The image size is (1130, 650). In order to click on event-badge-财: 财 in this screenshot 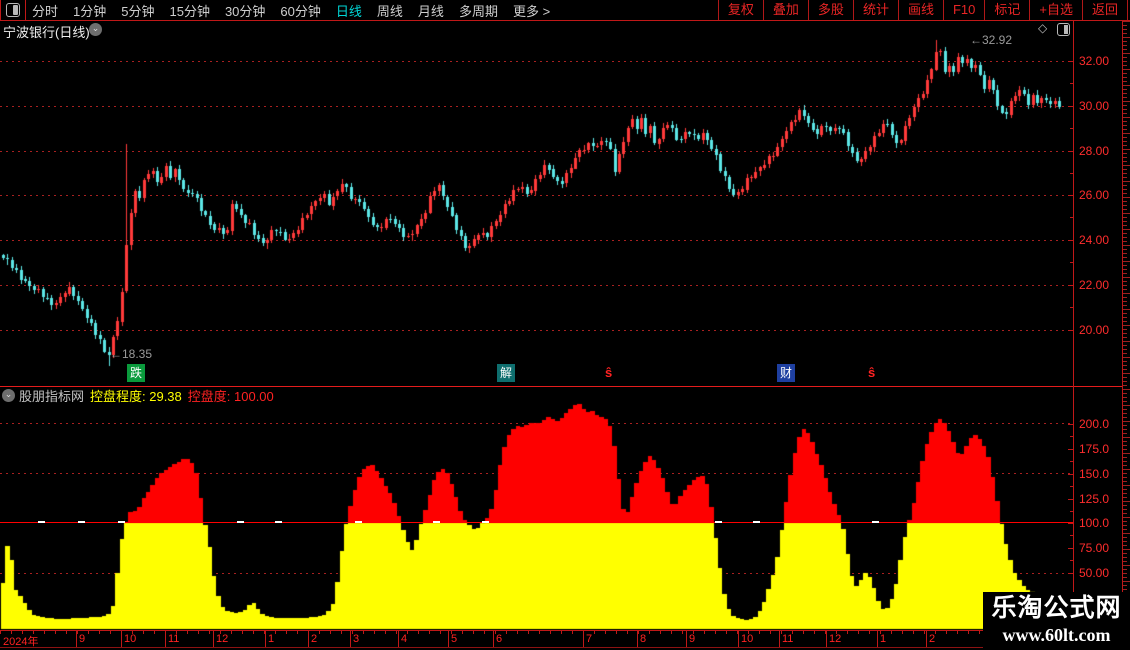, I will do `click(786, 373)`.